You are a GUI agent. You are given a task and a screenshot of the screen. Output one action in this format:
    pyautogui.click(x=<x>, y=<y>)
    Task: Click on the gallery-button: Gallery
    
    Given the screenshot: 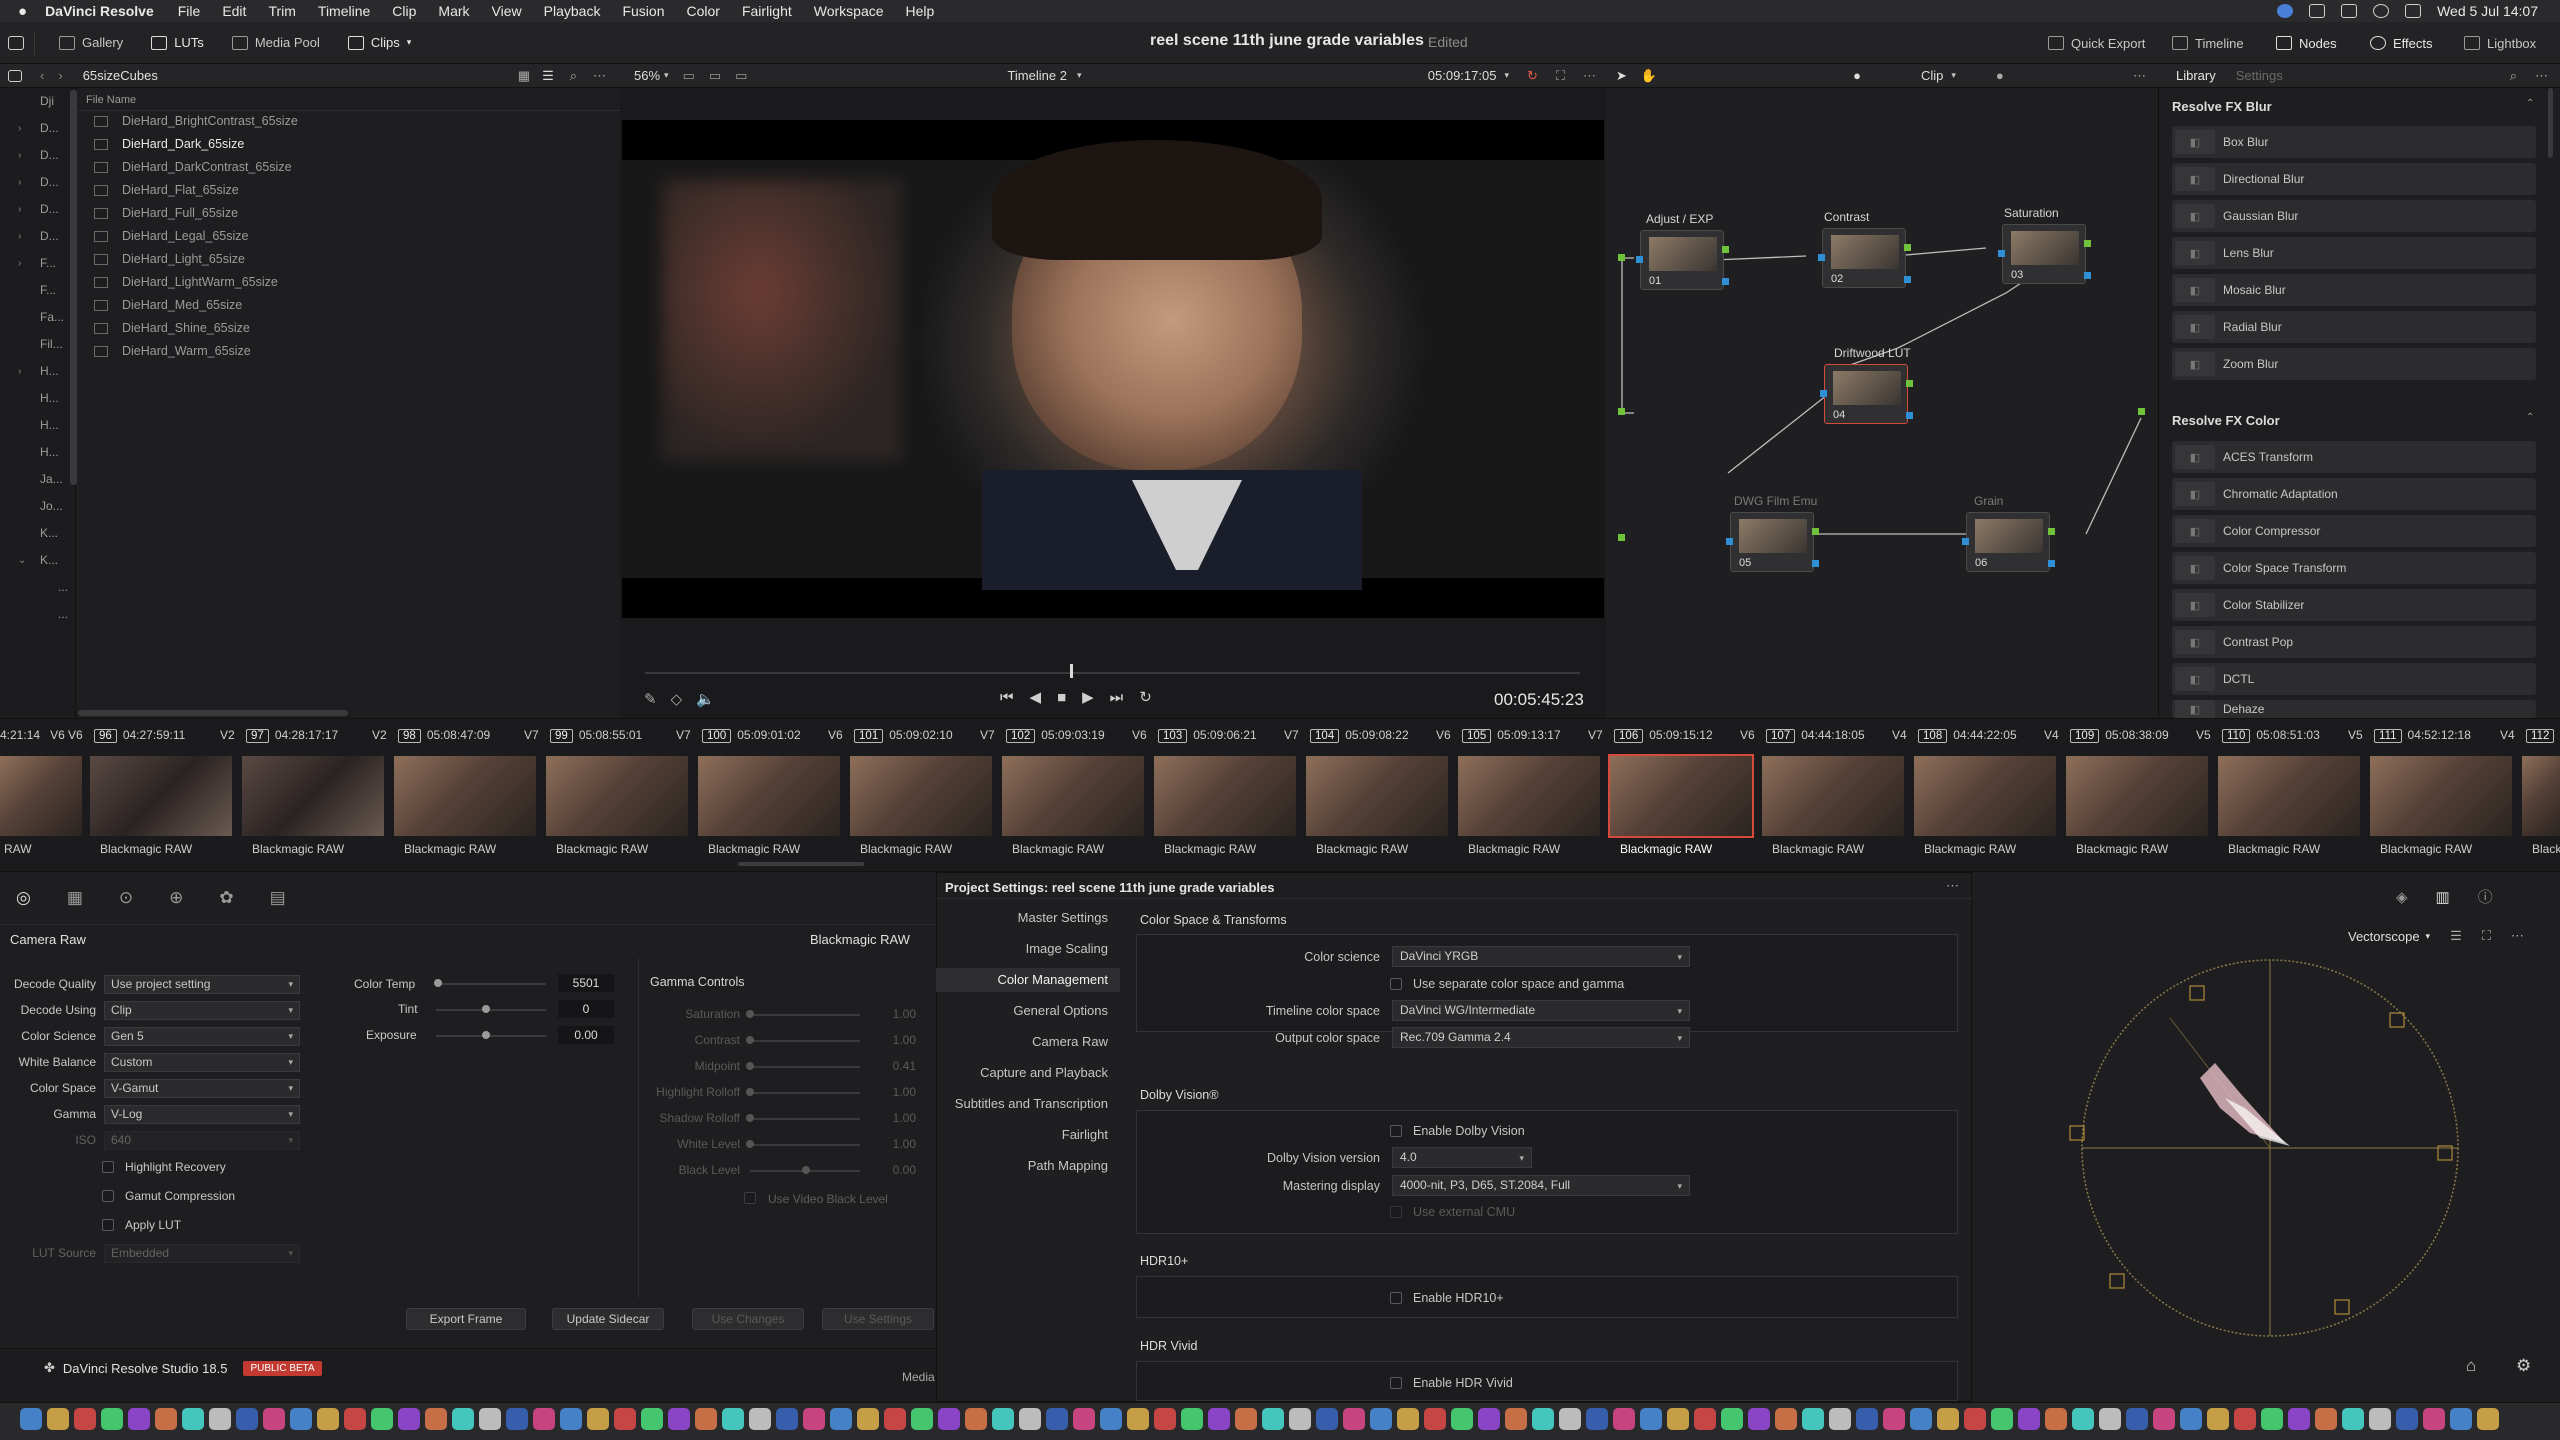 What is the action you would take?
    pyautogui.click(x=91, y=43)
    